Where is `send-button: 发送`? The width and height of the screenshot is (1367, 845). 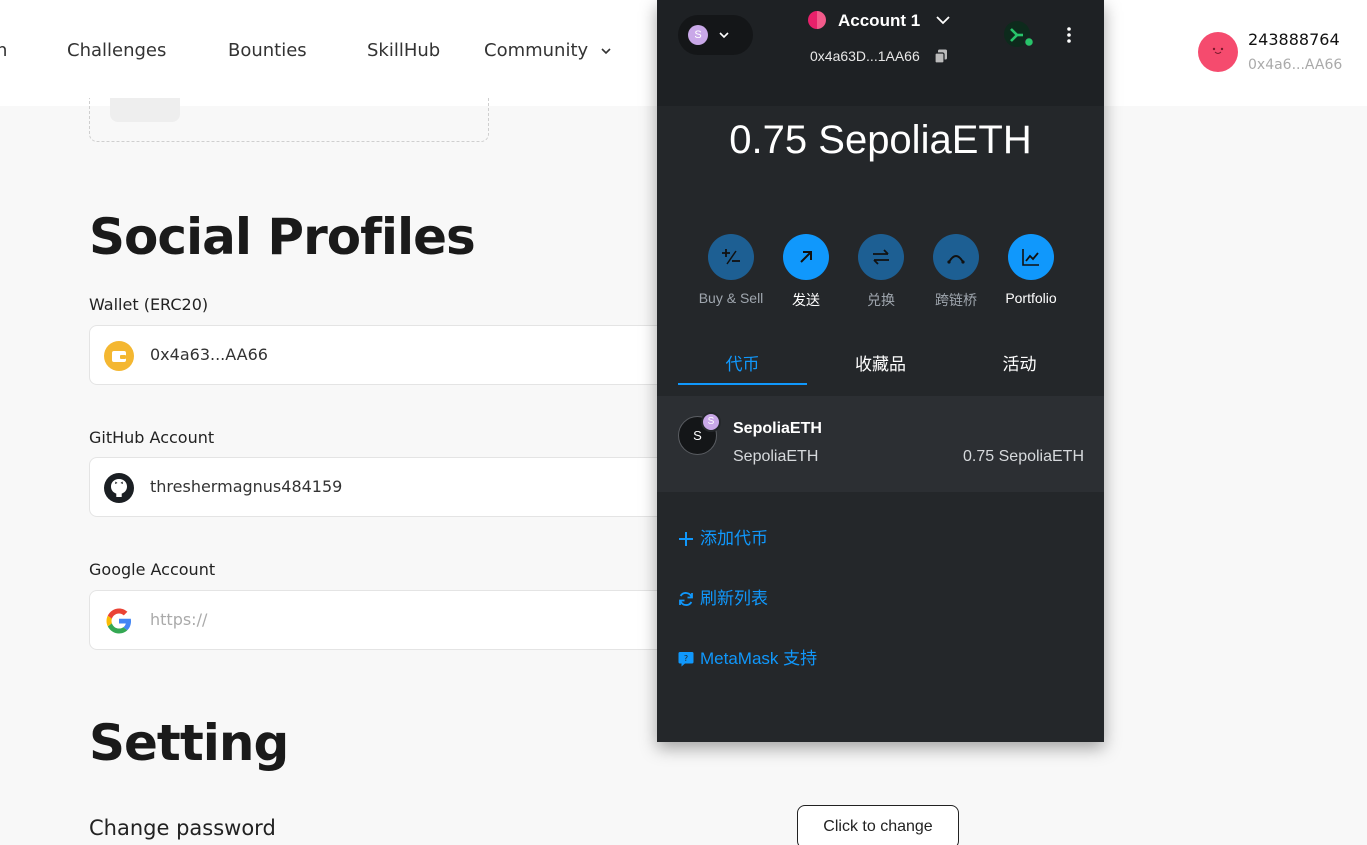 send-button: 发送 is located at coordinates (806, 272).